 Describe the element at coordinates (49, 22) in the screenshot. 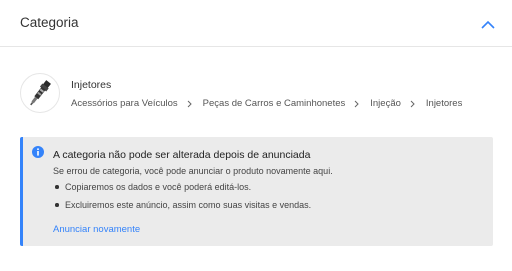

I see `section-title: Categoria` at that location.